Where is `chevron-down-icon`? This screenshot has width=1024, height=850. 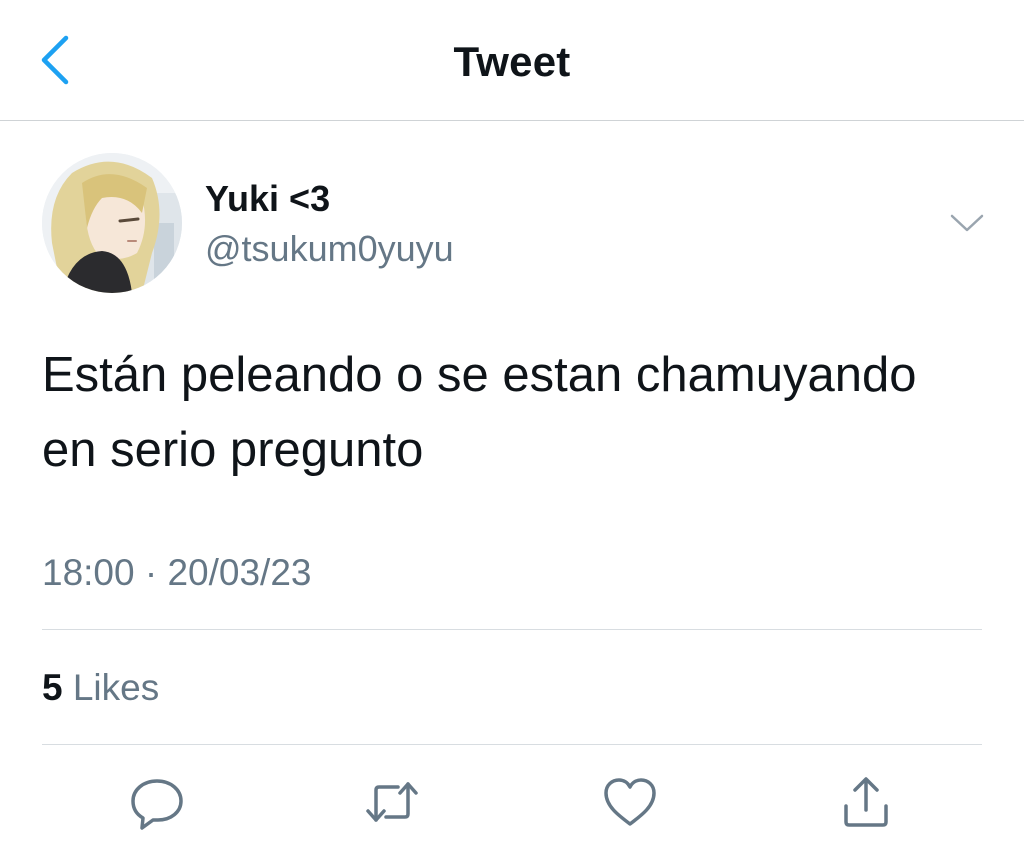
chevron-down-icon is located at coordinates (967, 223).